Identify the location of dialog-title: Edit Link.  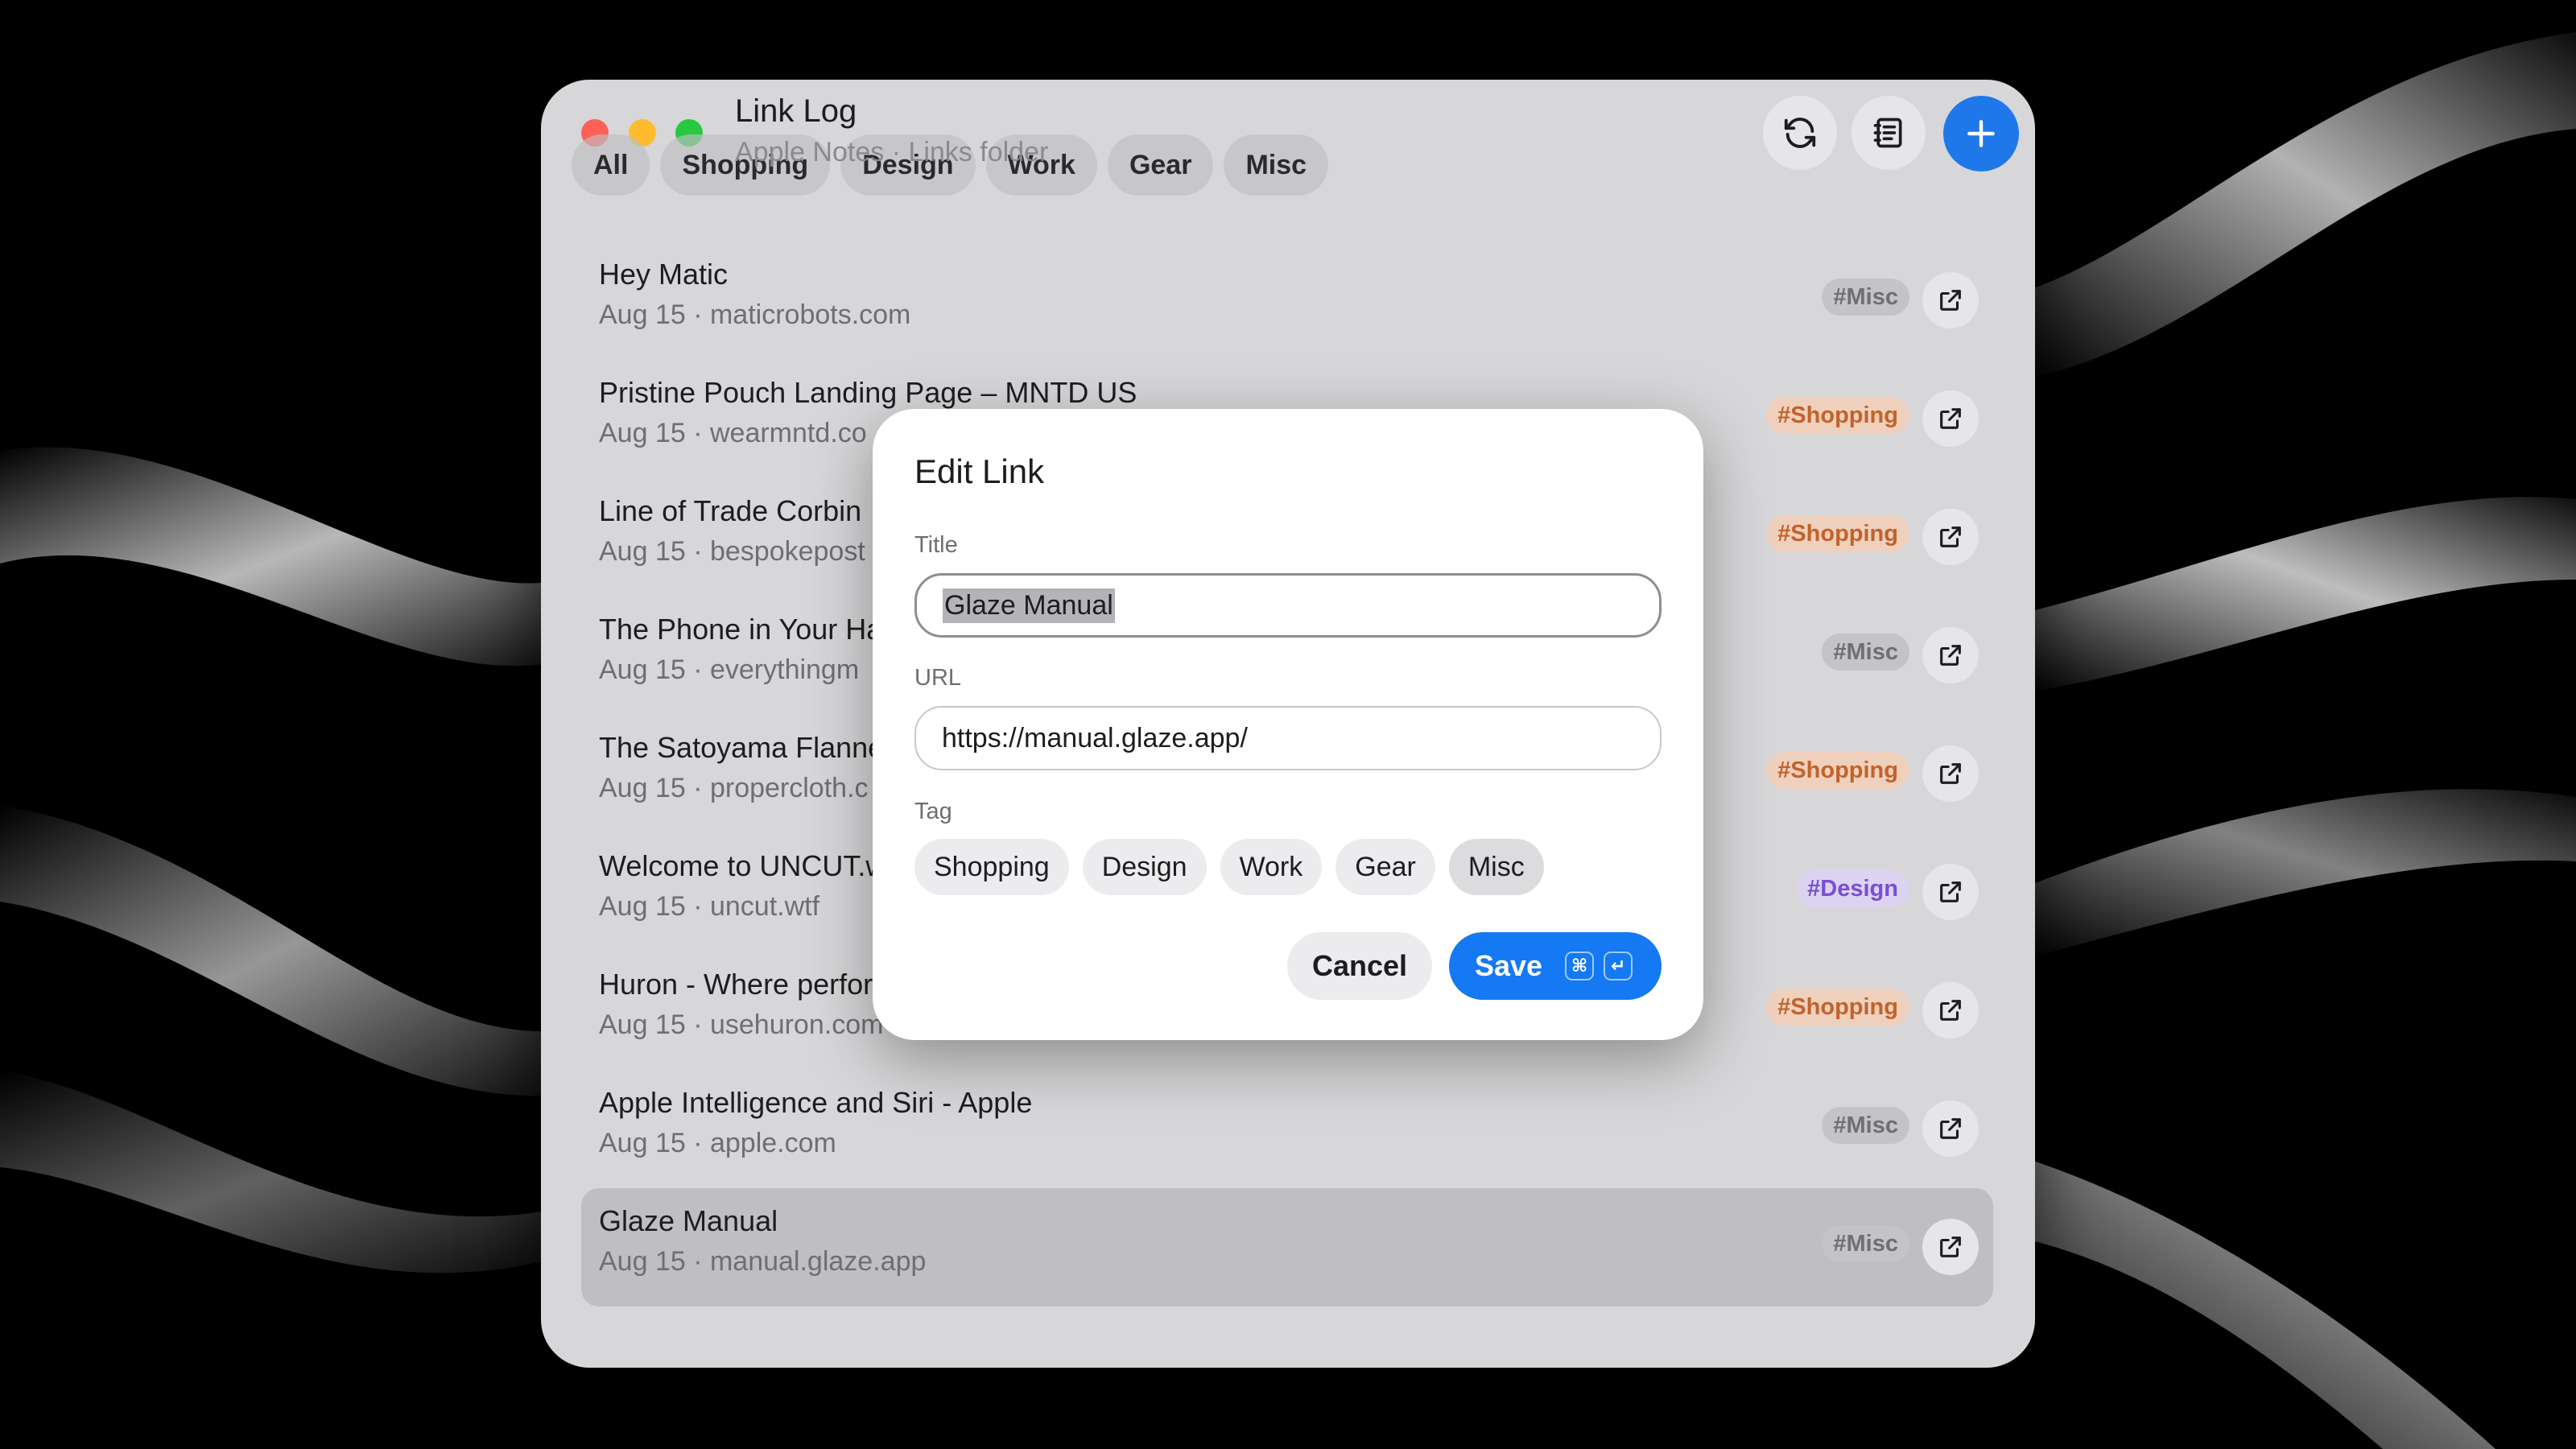
(979, 471).